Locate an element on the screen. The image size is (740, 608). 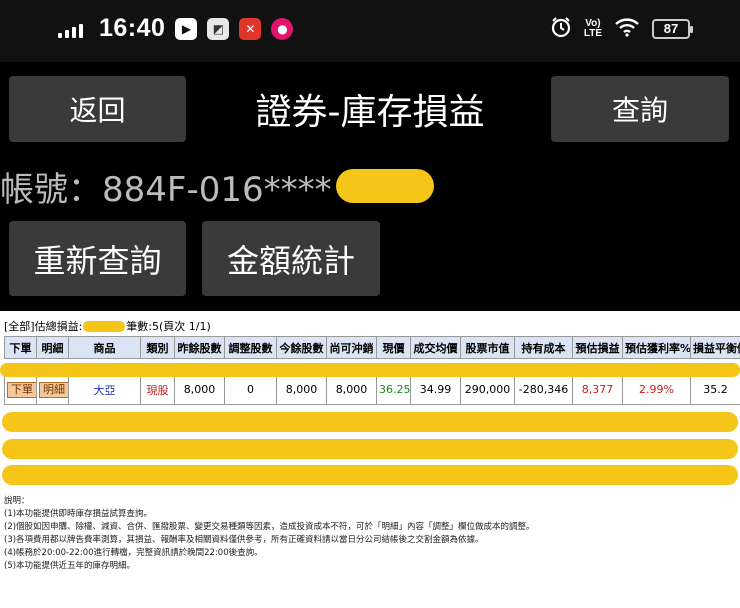
status-time: 16:40 is located at coordinates (132, 28).